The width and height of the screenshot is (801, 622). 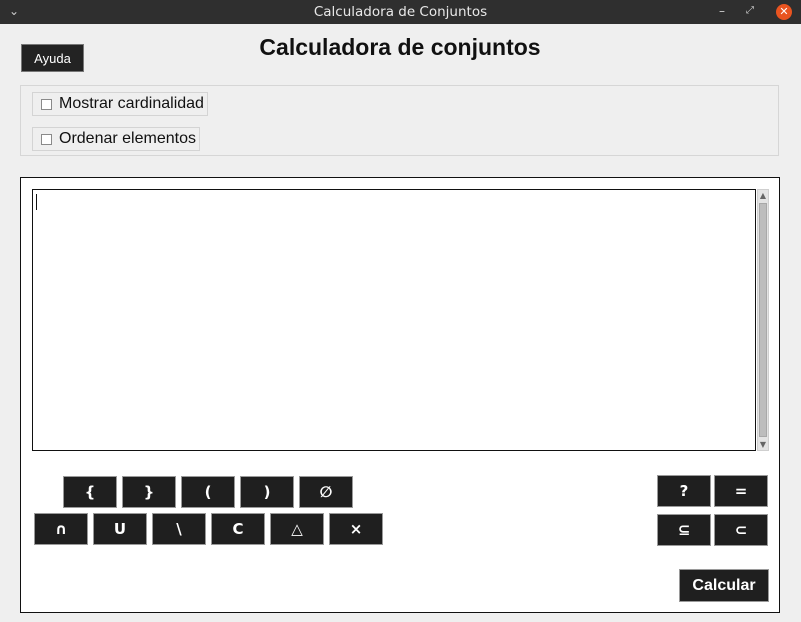 What do you see at coordinates (722, 11) in the screenshot?
I see `minimize-icon: –` at bounding box center [722, 11].